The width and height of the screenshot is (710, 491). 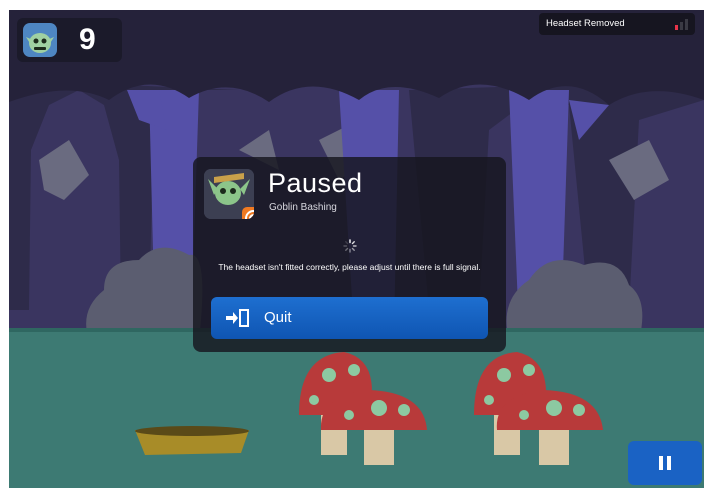 What do you see at coordinates (315, 183) in the screenshot?
I see `dialog-title: Paused` at bounding box center [315, 183].